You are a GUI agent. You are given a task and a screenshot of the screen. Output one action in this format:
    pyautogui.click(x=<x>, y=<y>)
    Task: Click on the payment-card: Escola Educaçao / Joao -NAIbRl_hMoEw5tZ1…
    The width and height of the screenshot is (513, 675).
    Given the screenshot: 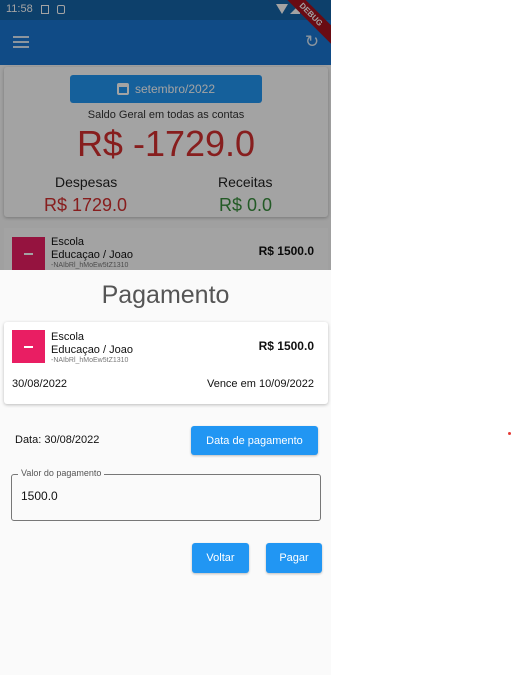 What is the action you would take?
    pyautogui.click(x=166, y=363)
    